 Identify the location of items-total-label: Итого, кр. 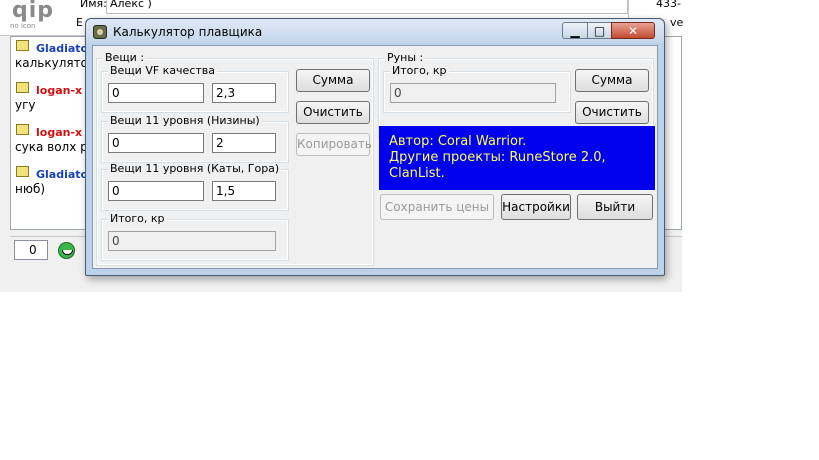
(137, 218).